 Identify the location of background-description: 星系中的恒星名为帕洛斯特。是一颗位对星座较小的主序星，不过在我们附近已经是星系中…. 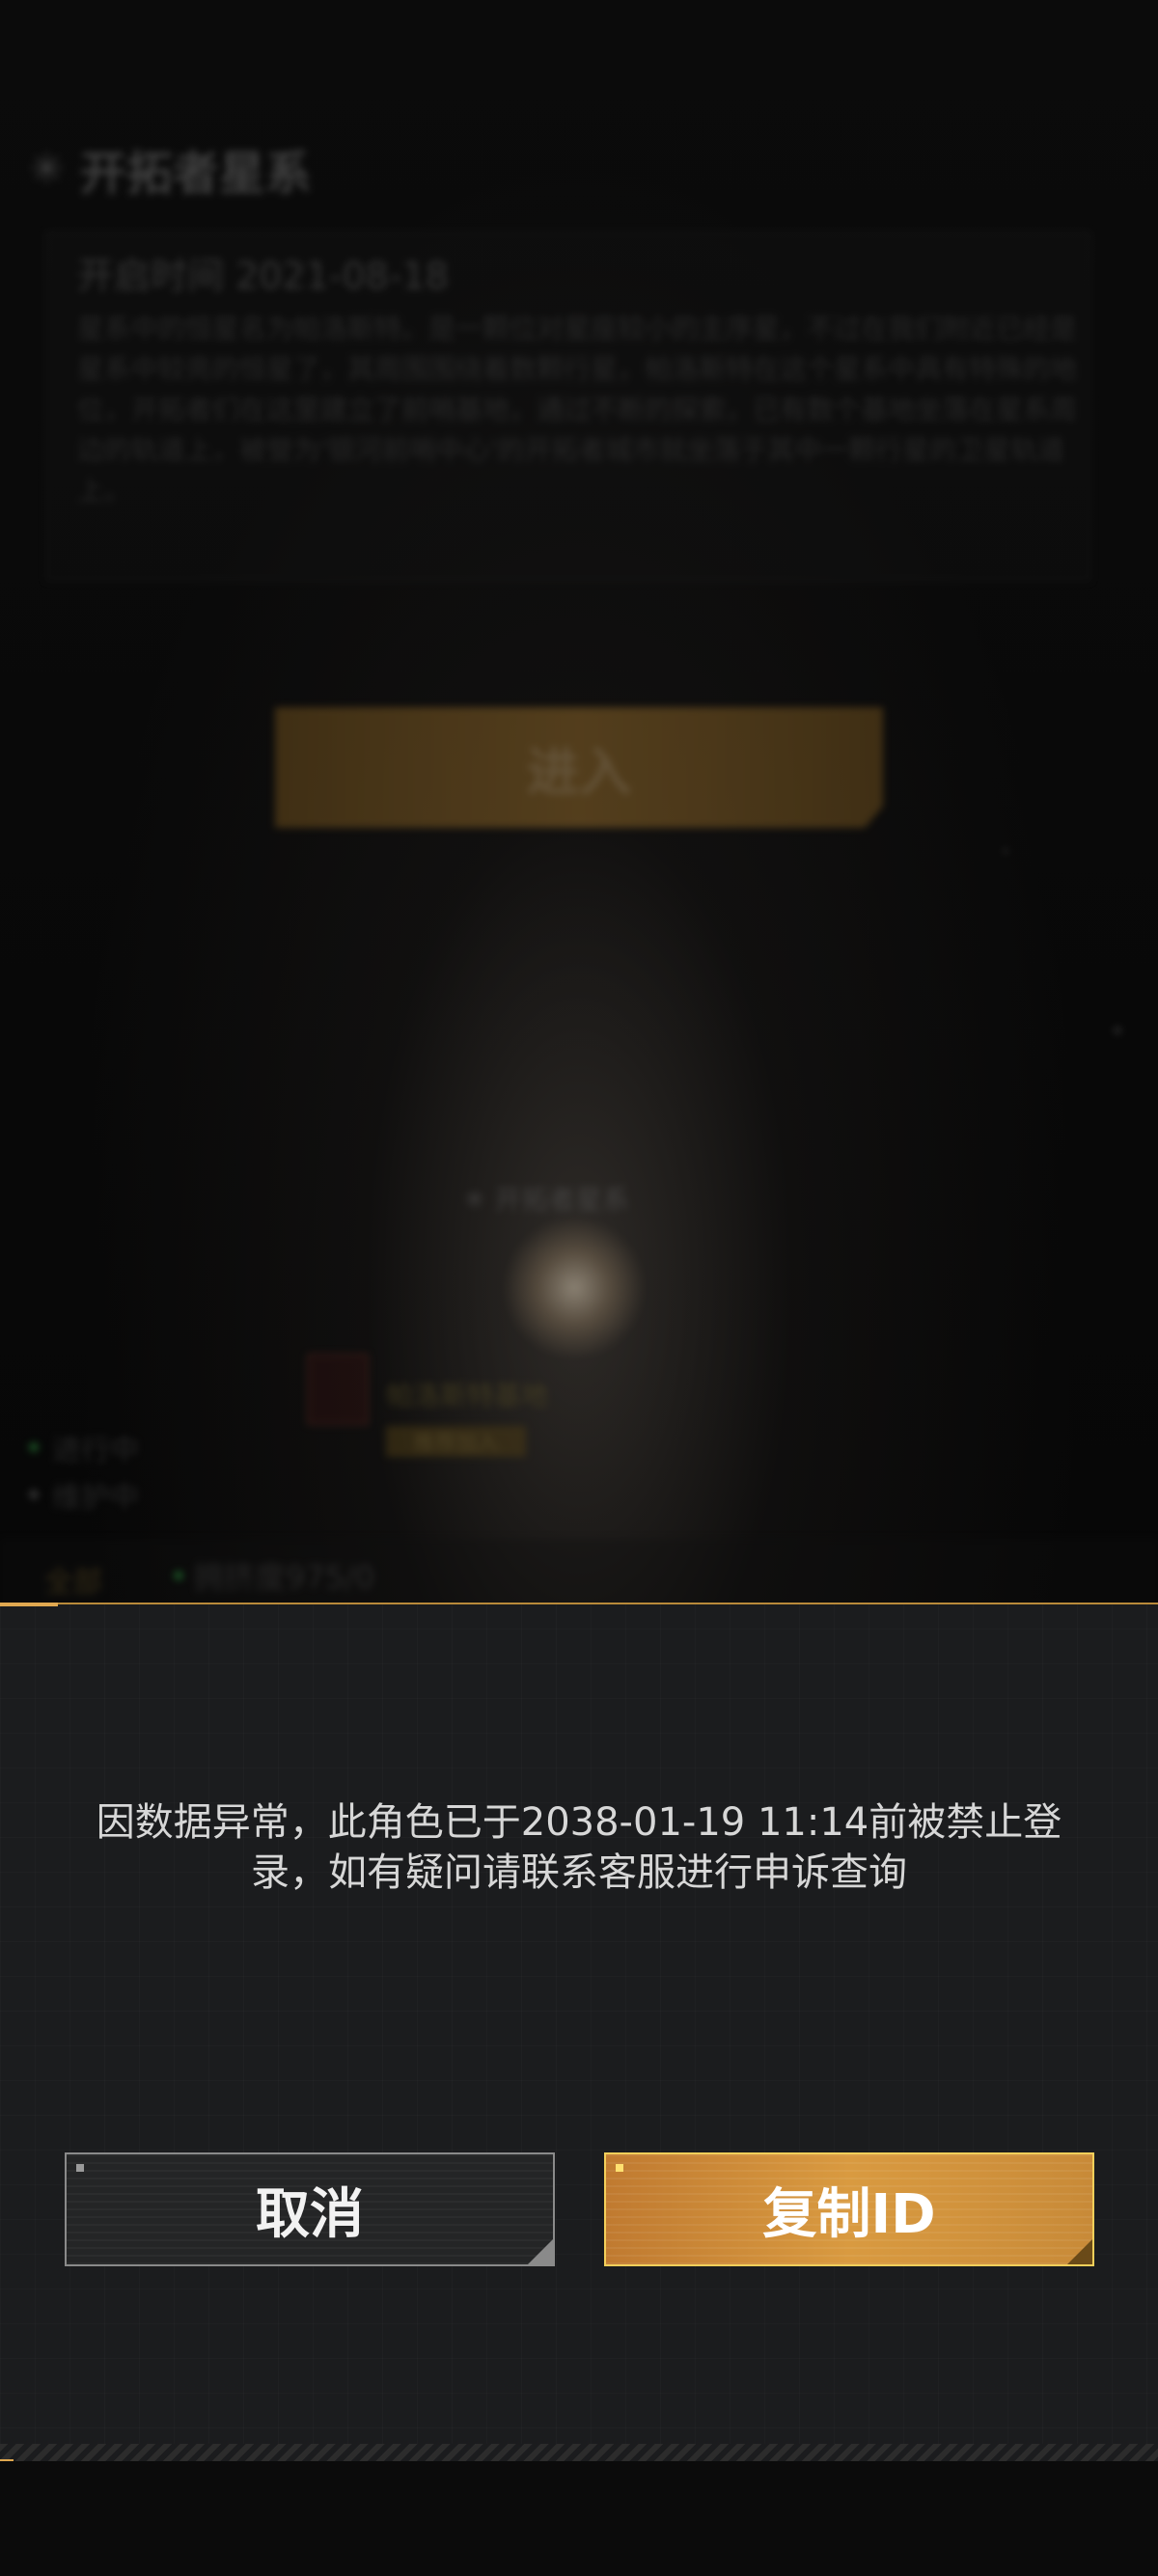
(577, 410).